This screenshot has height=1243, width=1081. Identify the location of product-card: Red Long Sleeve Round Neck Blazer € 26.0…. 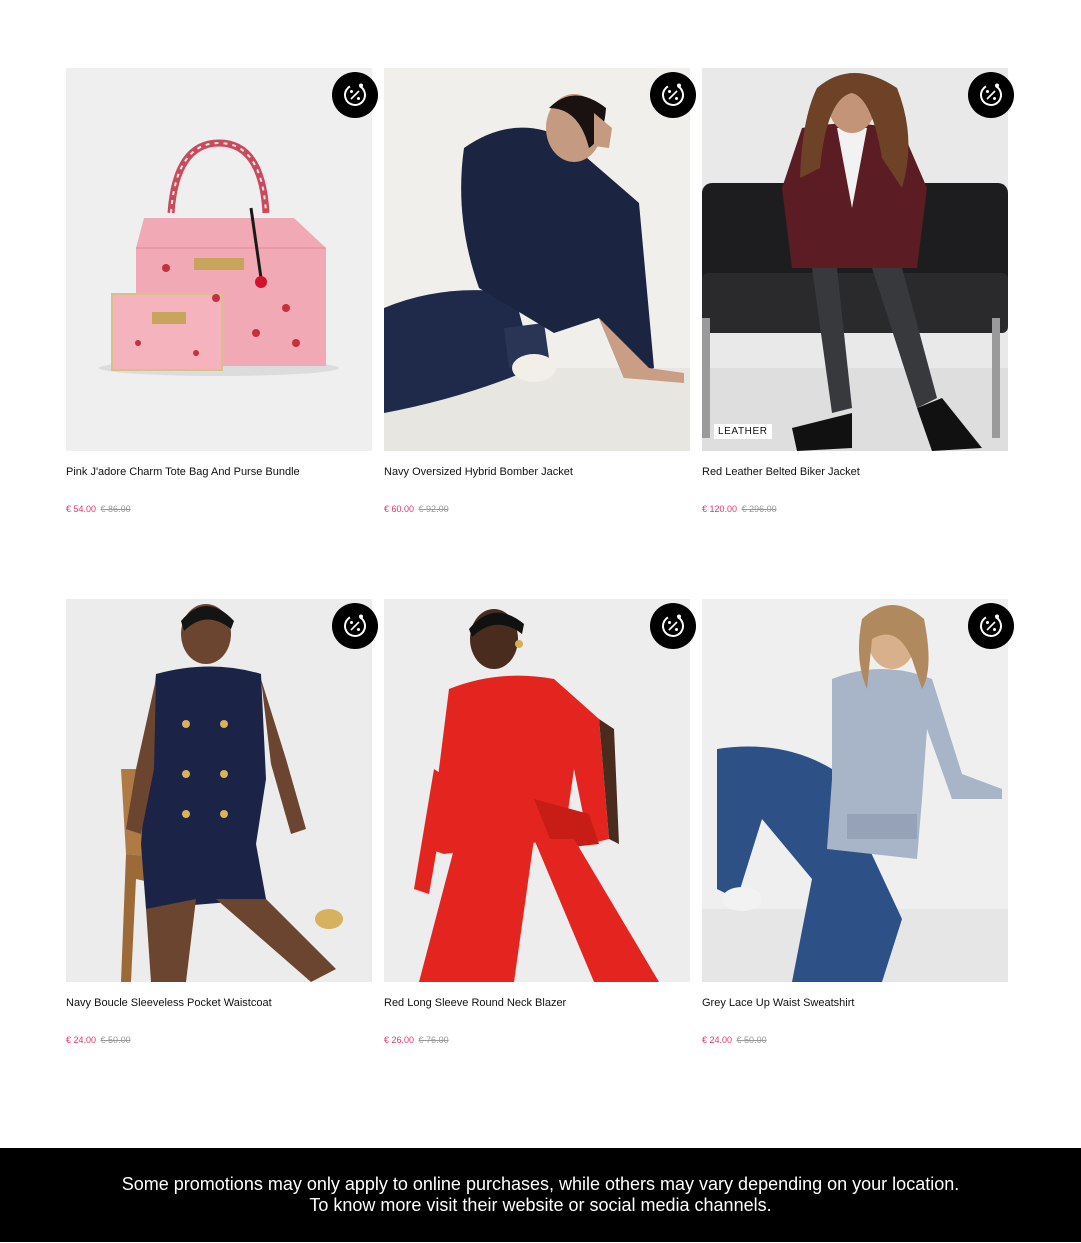
(540, 822).